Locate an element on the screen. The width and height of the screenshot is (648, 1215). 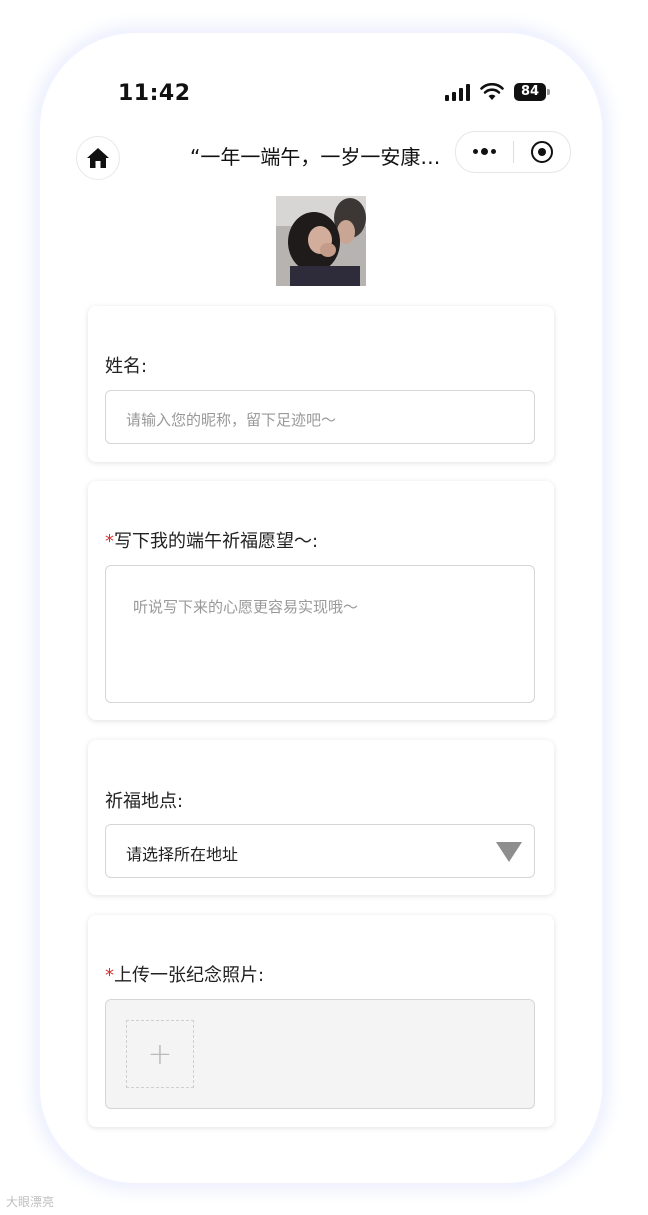
mini-program-capsule is located at coordinates (513, 152).